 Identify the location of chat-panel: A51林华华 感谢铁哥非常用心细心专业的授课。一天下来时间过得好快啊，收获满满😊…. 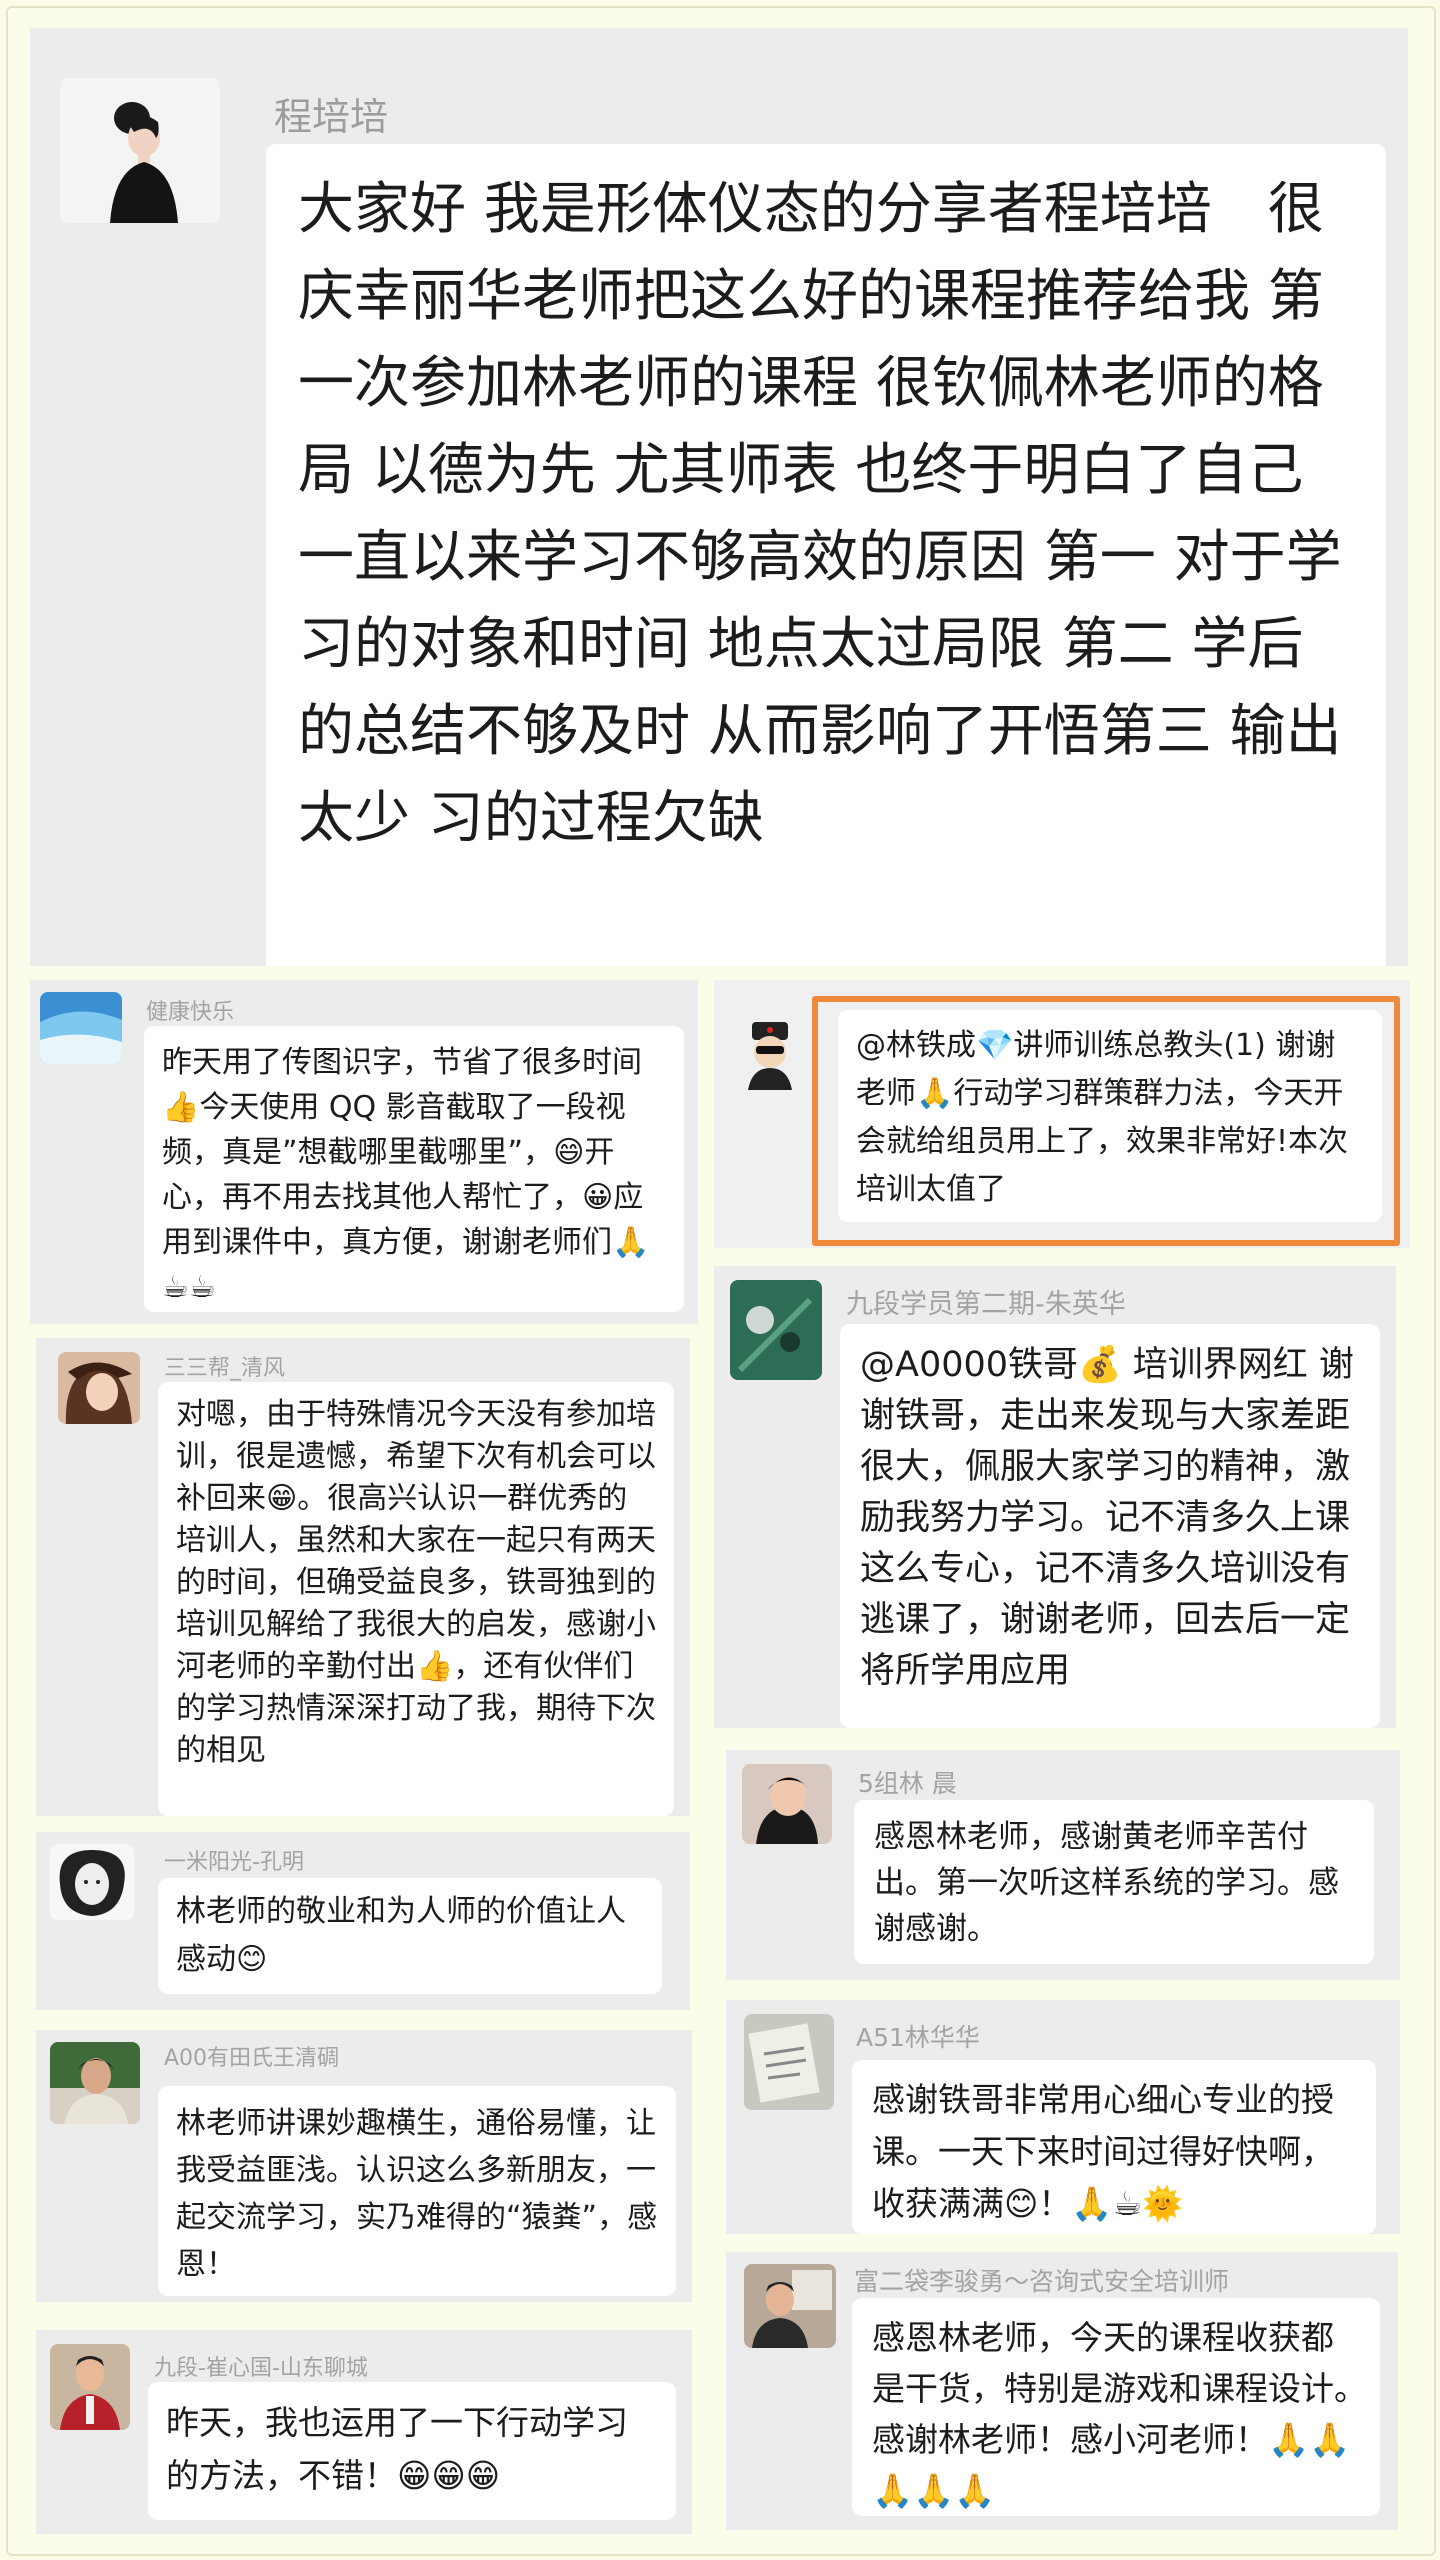
(1063, 2117).